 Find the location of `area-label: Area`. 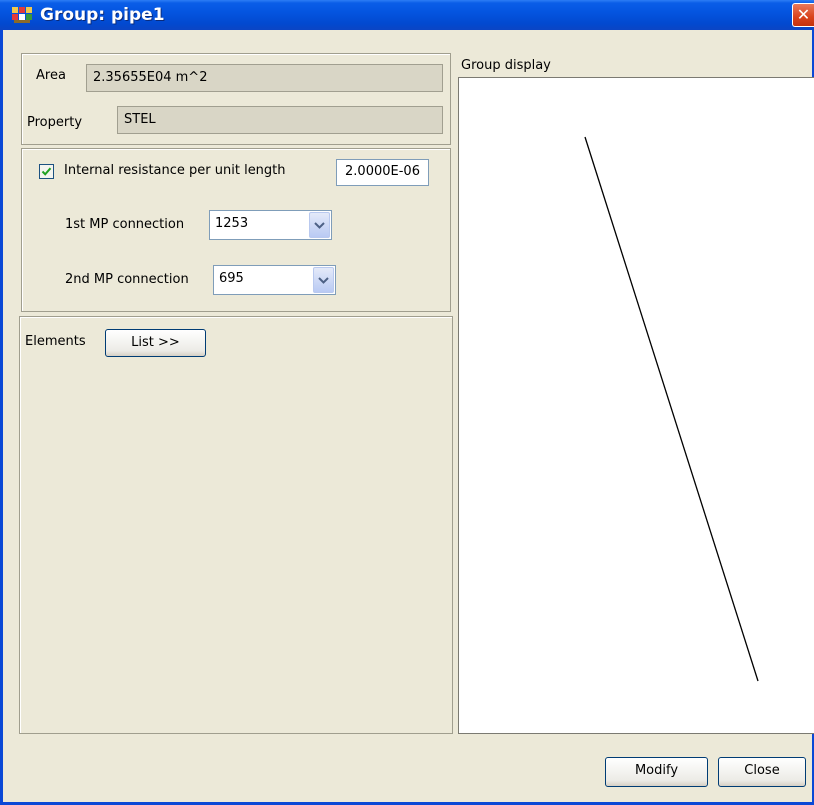

area-label: Area is located at coordinates (51, 75).